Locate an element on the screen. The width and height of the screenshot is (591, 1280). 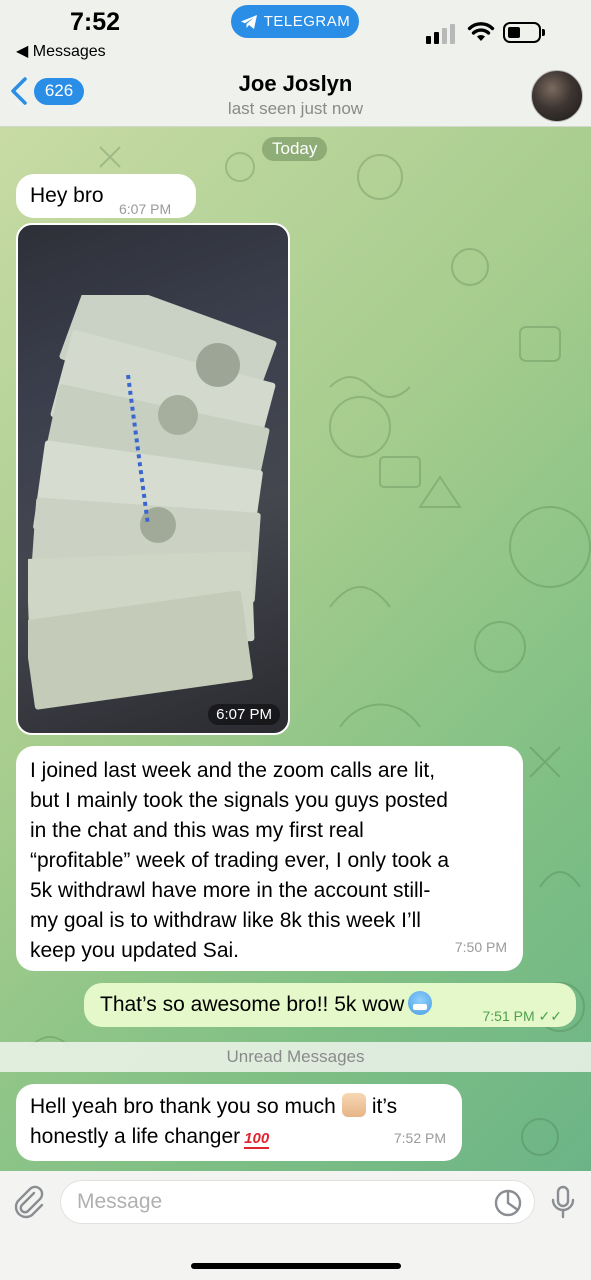
cold-face-emoji-icon is located at coordinates (420, 1003).